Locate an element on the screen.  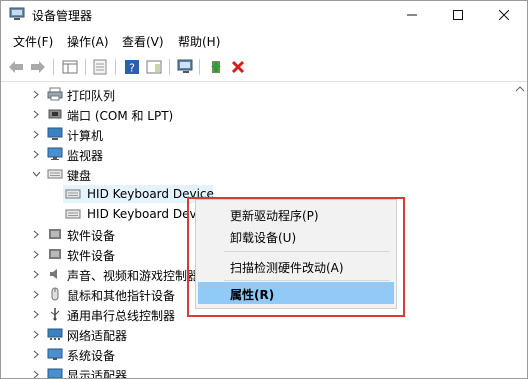
maximize-button is located at coordinates (458, 15).